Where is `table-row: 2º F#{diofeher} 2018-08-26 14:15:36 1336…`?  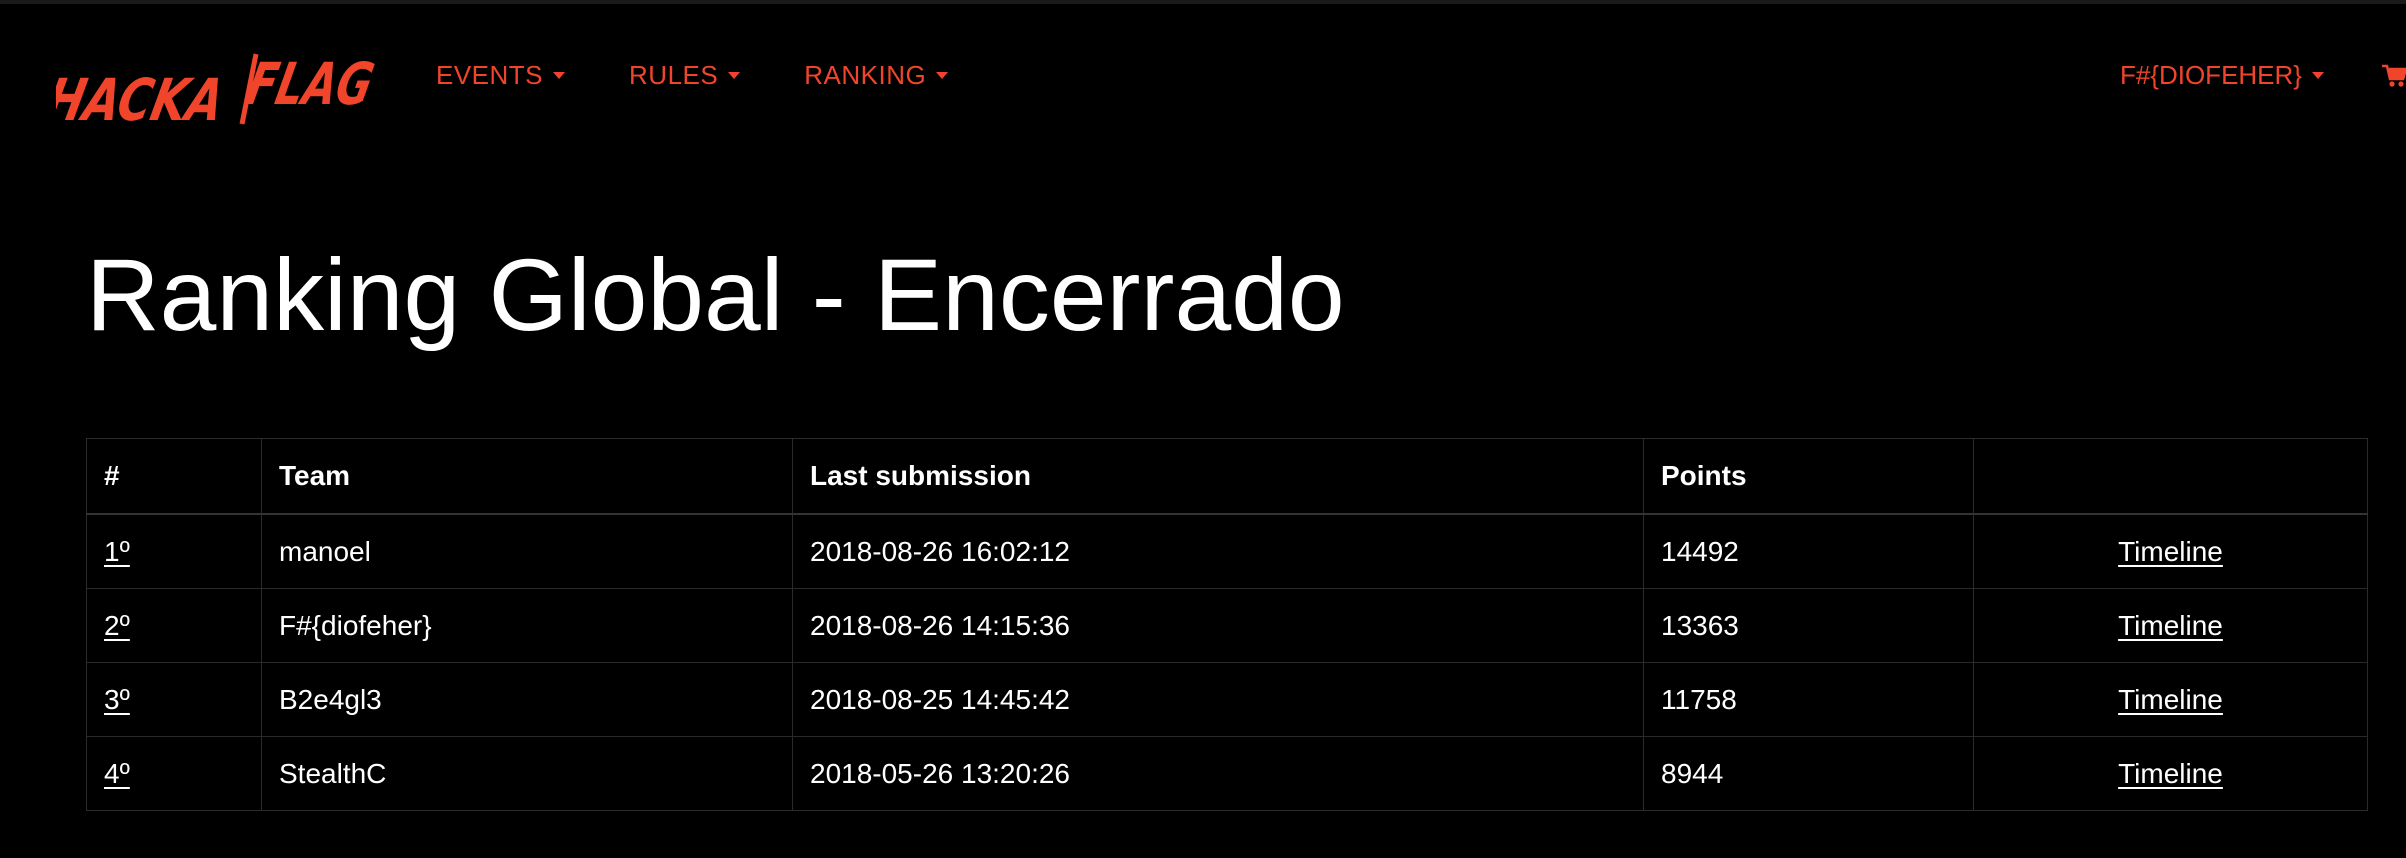 table-row: 2º F#{diofeher} 2018-08-26 14:15:36 1336… is located at coordinates (1227, 625).